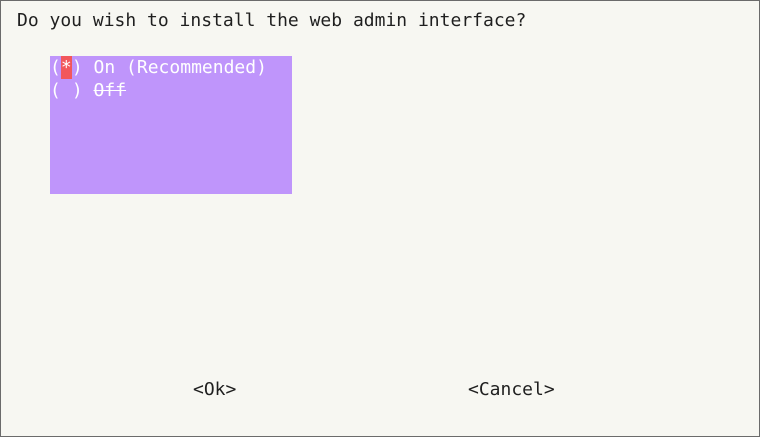 The width and height of the screenshot is (760, 437). Describe the element at coordinates (110, 90) in the screenshot. I see `option-off-label: Off` at that location.